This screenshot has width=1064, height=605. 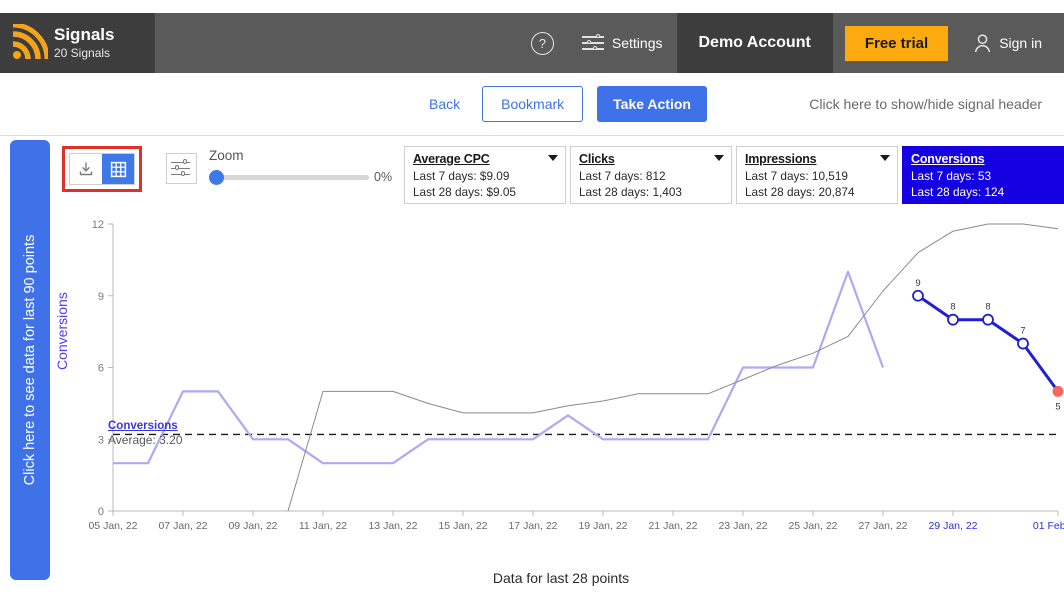 What do you see at coordinates (462, 526) in the screenshot?
I see `svg-text: 15 Jan, 22` at bounding box center [462, 526].